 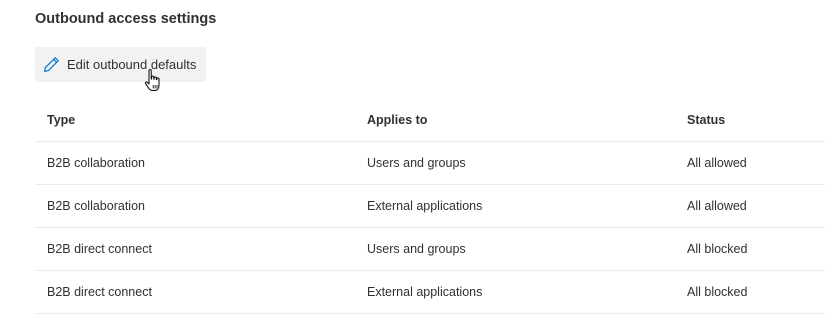 I want to click on edit-outbound-defaults-button: Edit outbound defaults, so click(x=120, y=64).